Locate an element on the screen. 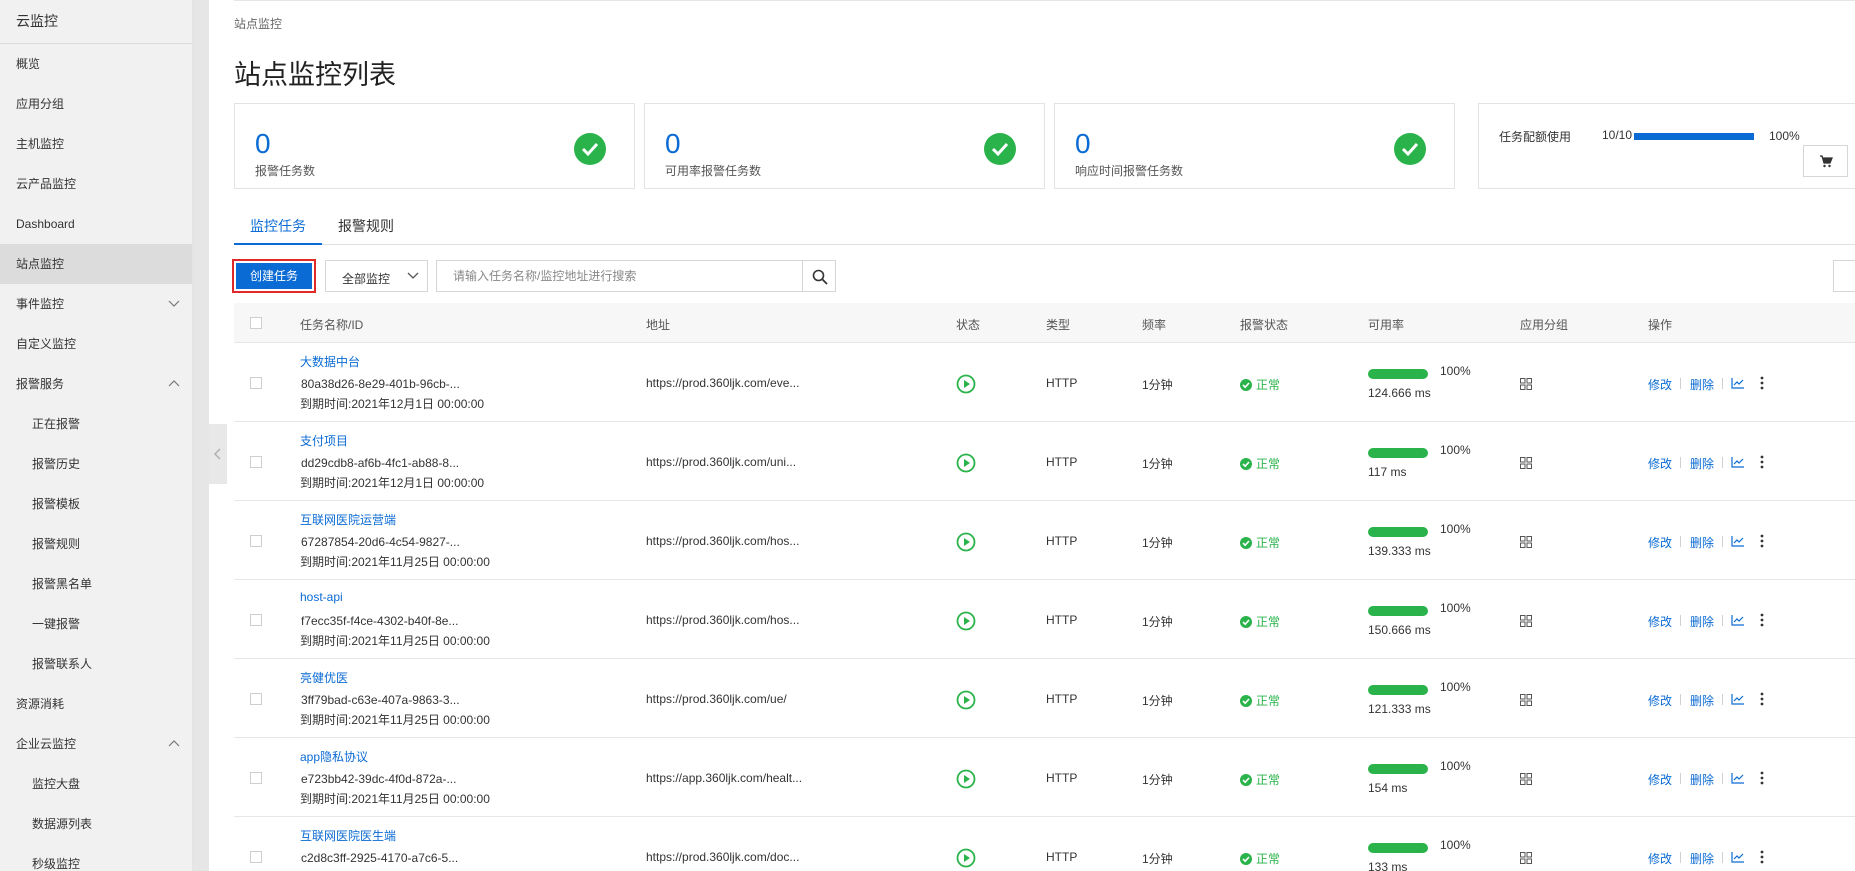  tab-monitor-tasks: 监控任务 is located at coordinates (278, 229).